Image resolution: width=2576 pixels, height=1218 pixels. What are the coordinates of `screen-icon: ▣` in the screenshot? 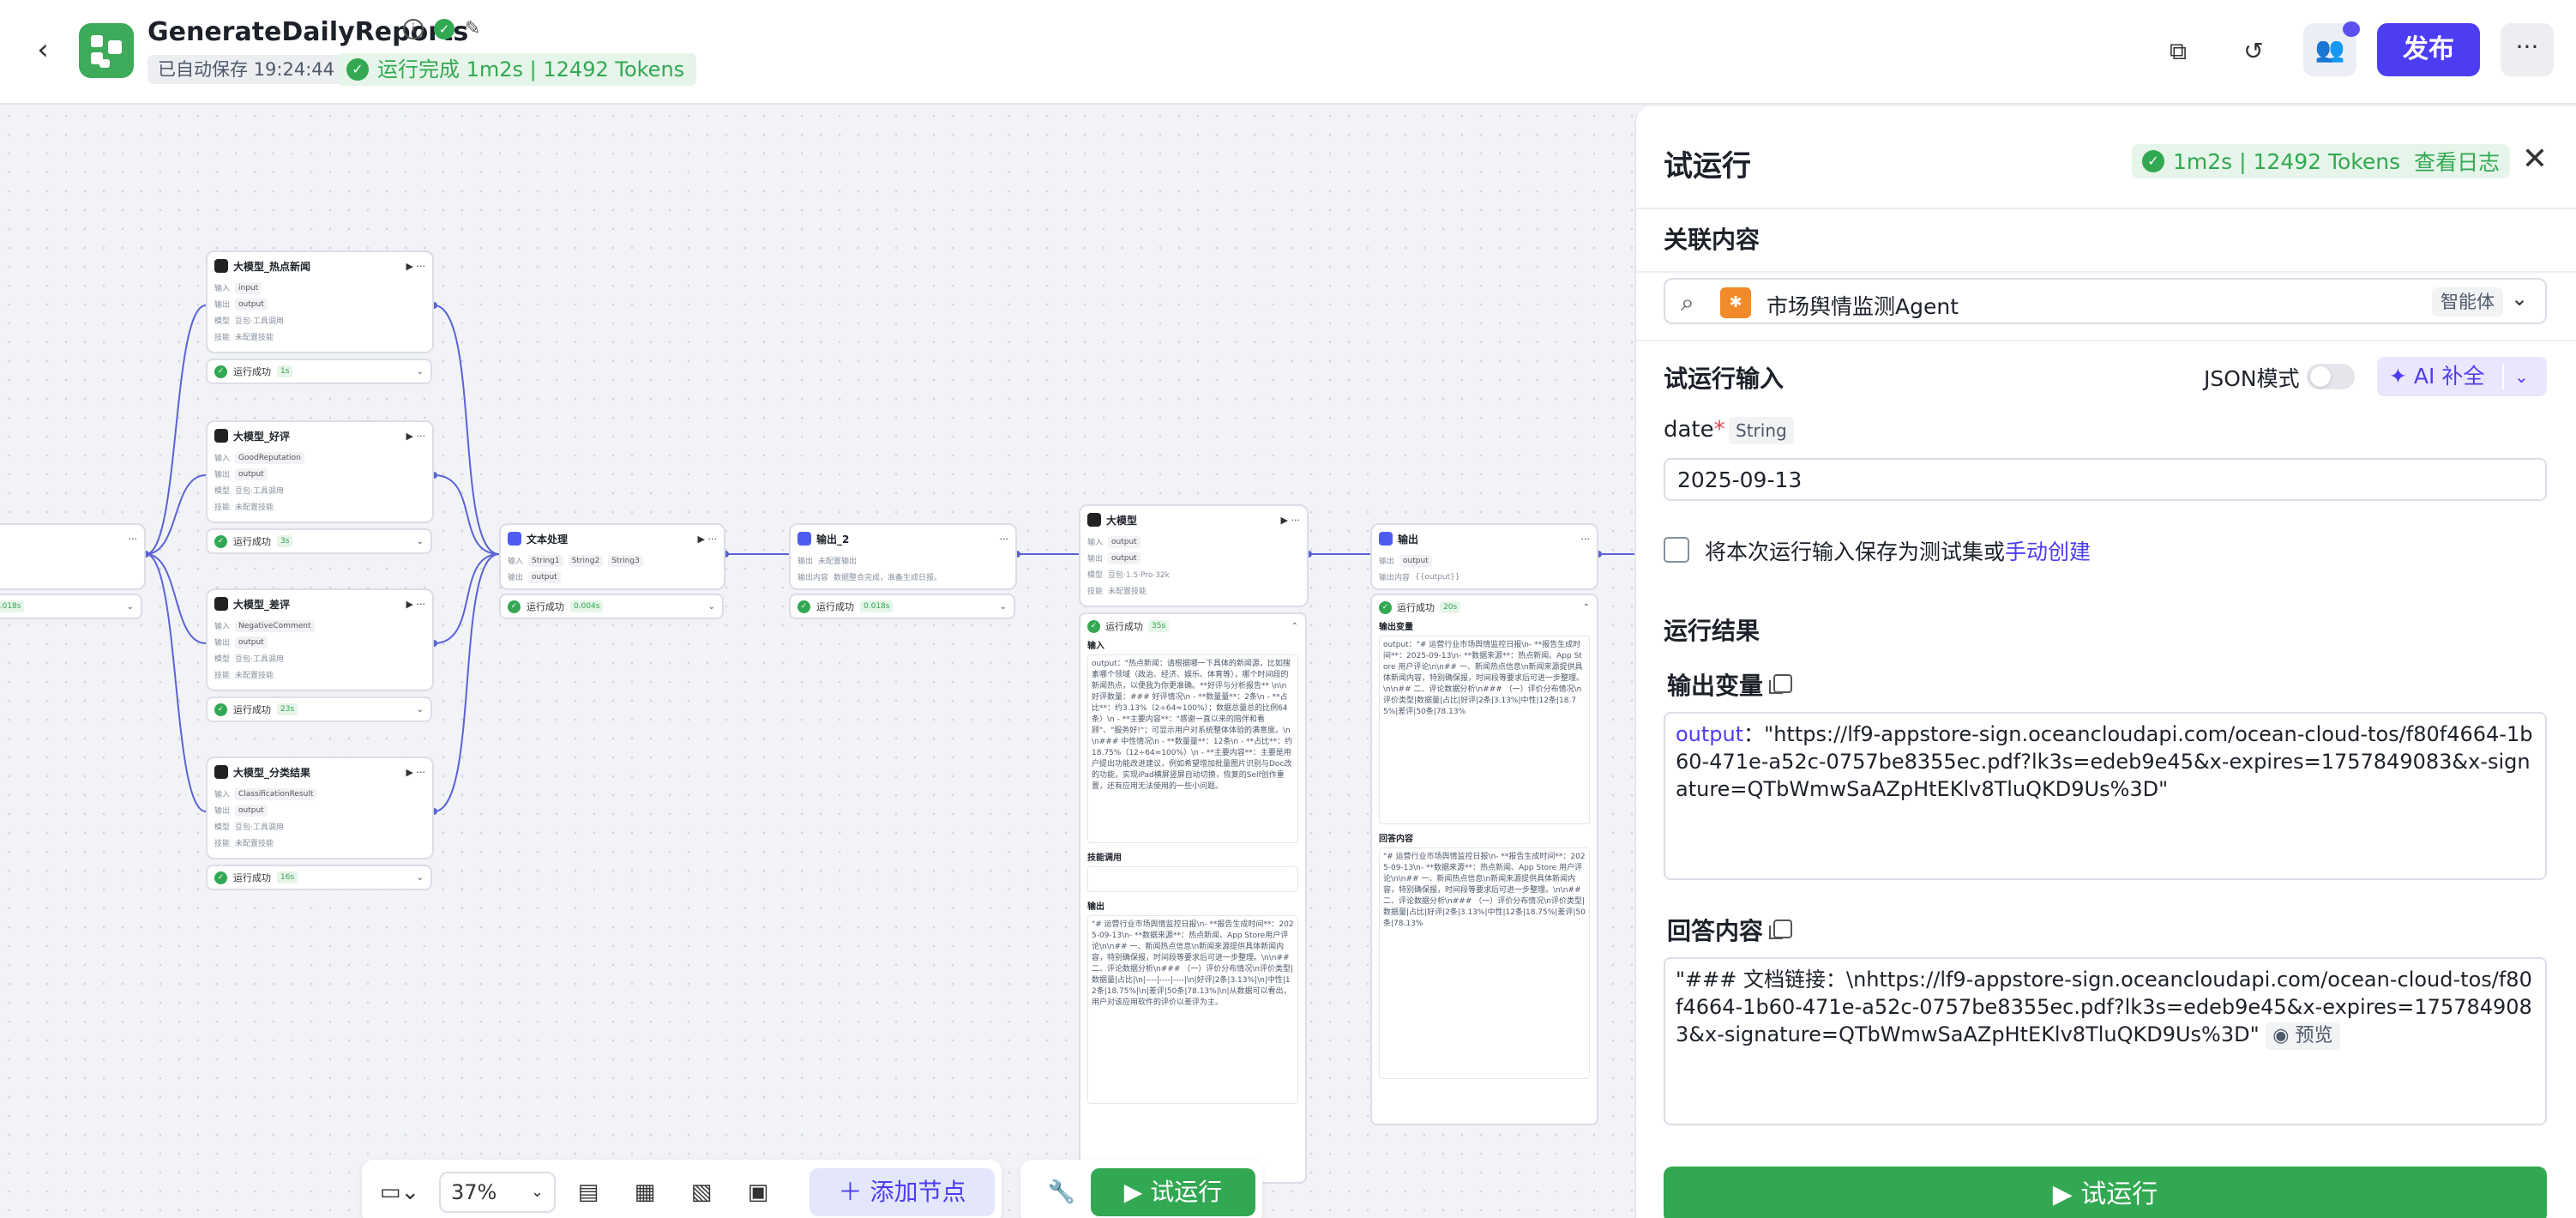 It's located at (758, 1192).